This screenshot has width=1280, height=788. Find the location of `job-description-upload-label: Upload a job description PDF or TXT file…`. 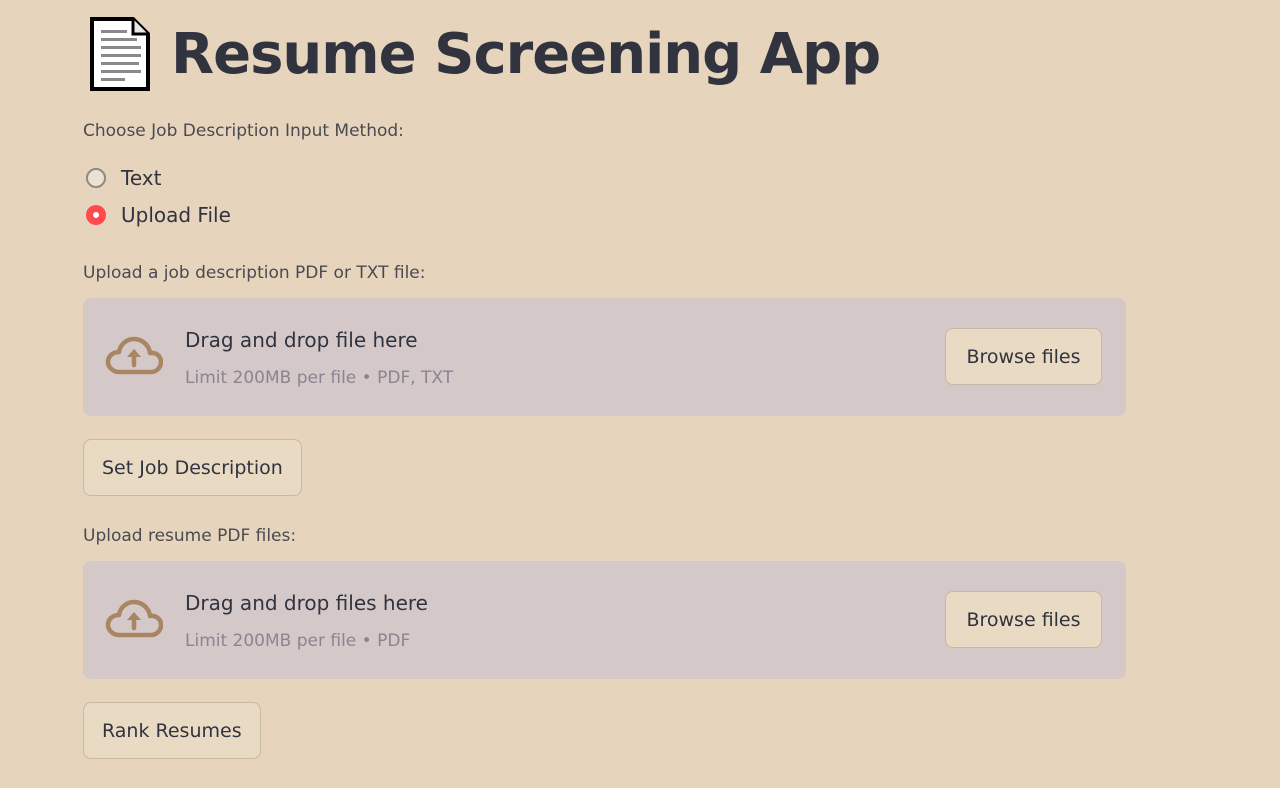

job-description-upload-label: Upload a job description PDF or TXT file… is located at coordinates (254, 273).